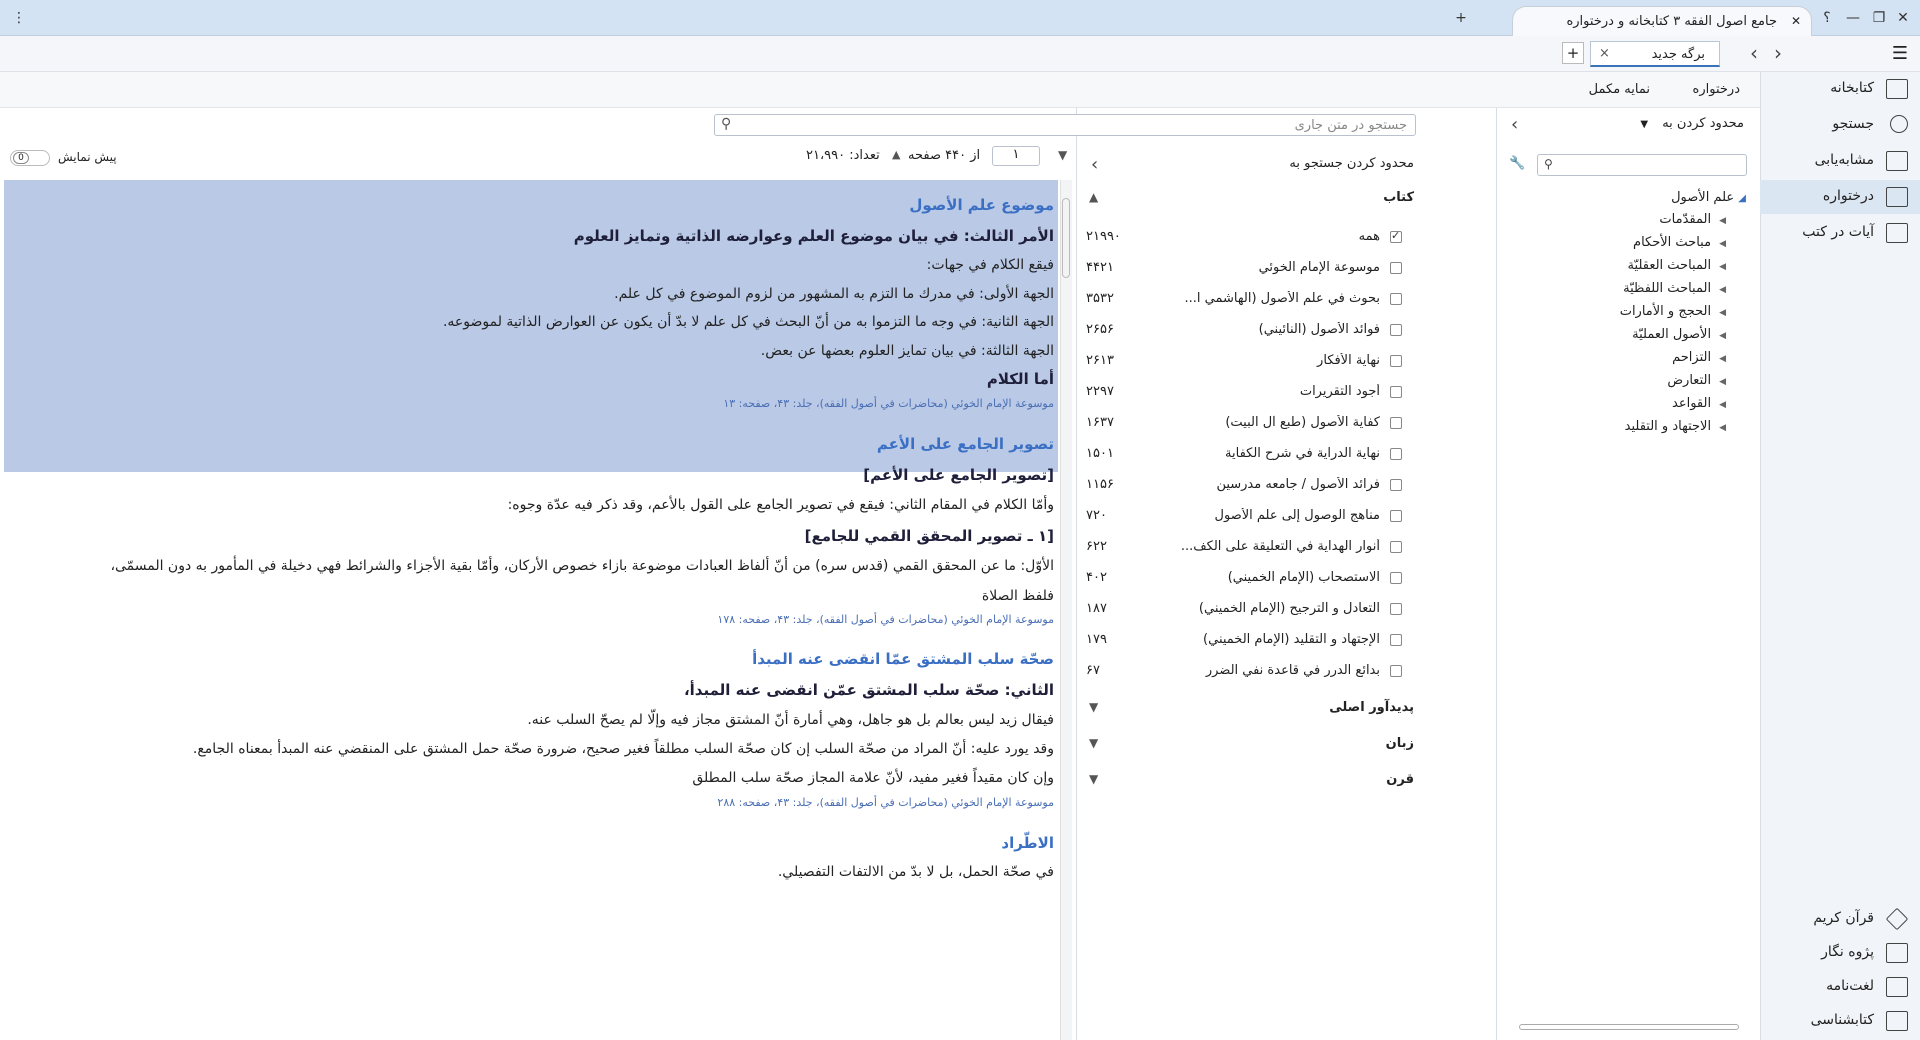 This screenshot has width=1920, height=1040. What do you see at coordinates (1679, 334) in the screenshot?
I see `tree-node: ◀ الأصول العمليّة` at bounding box center [1679, 334].